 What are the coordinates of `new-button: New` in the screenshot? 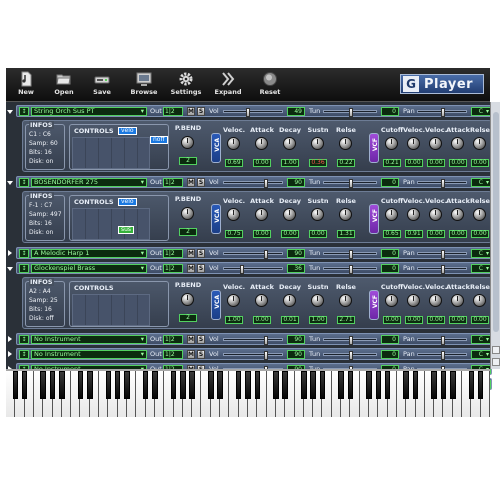 It's located at (26, 85).